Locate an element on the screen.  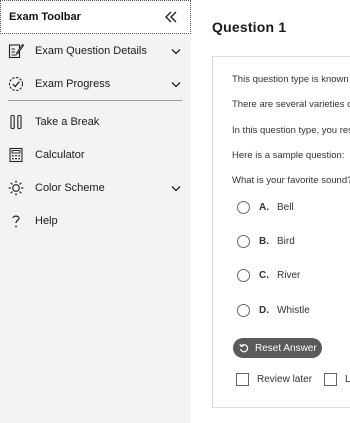
option-letter: C. is located at coordinates (264, 275).